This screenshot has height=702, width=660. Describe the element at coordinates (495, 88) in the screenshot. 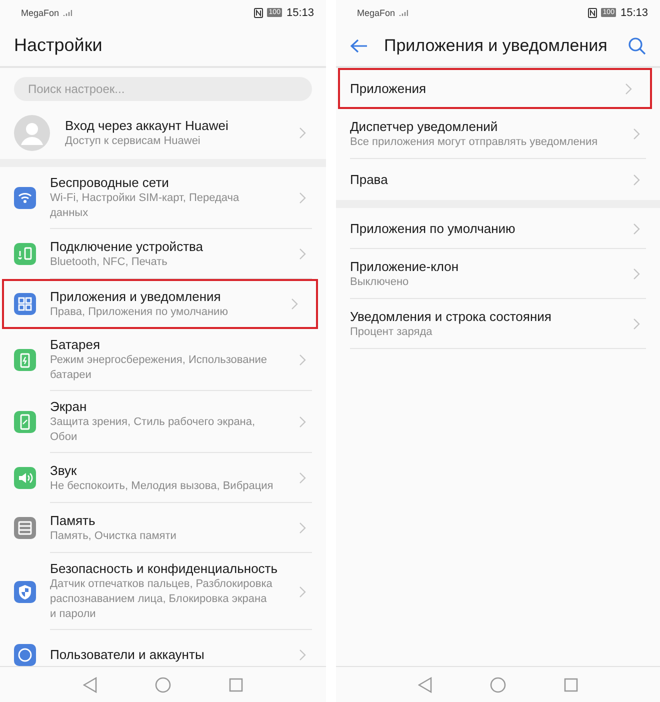

I see `settings-item: Приложения` at that location.